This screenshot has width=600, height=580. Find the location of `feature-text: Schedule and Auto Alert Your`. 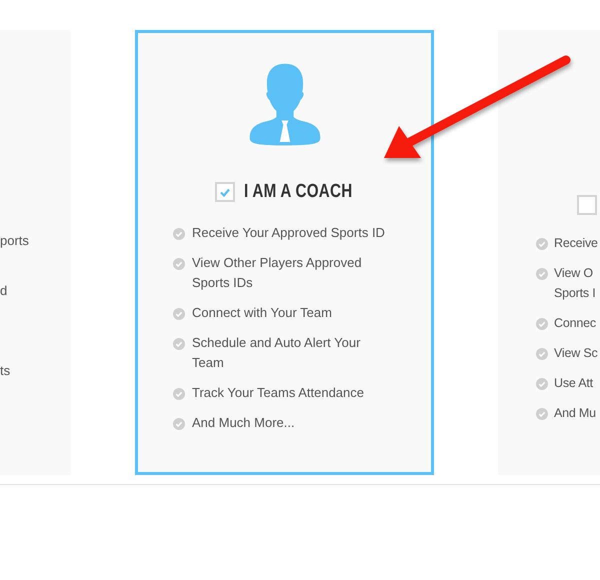

feature-text: Schedule and Auto Alert Your is located at coordinates (276, 343).